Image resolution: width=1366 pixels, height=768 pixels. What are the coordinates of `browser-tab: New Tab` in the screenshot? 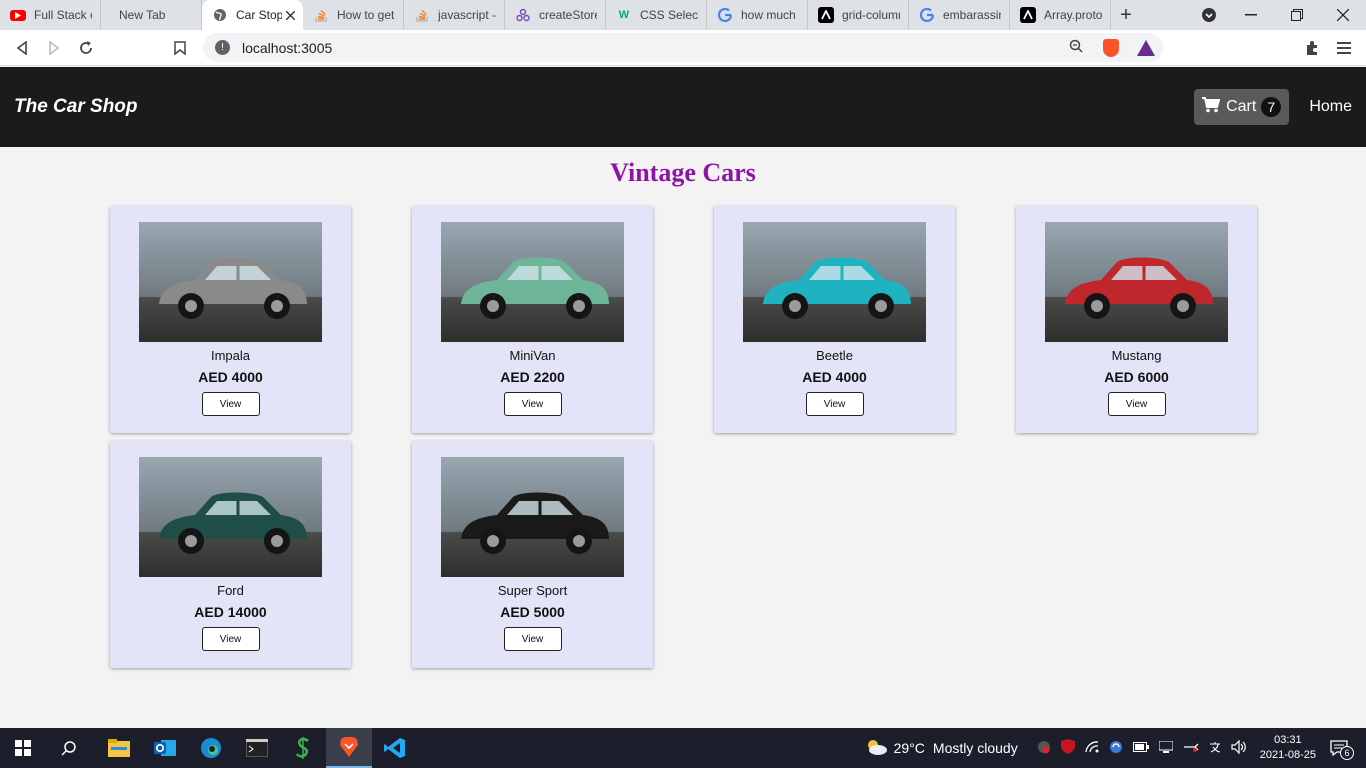 It's located at (151, 15).